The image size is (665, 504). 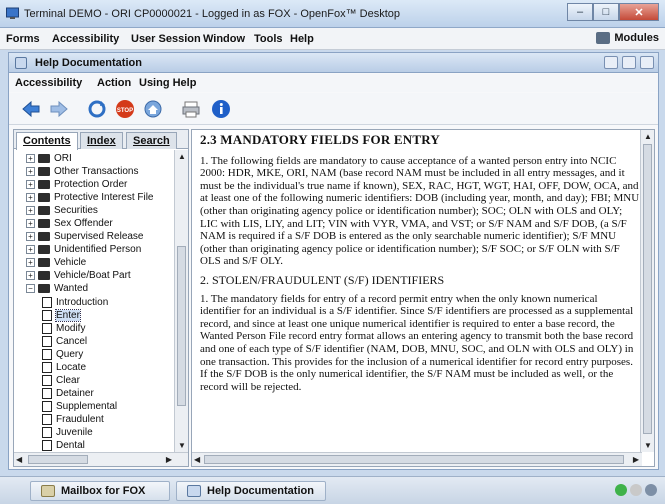 I want to click on tree-folder: + Sex Offender, so click(x=69, y=223).